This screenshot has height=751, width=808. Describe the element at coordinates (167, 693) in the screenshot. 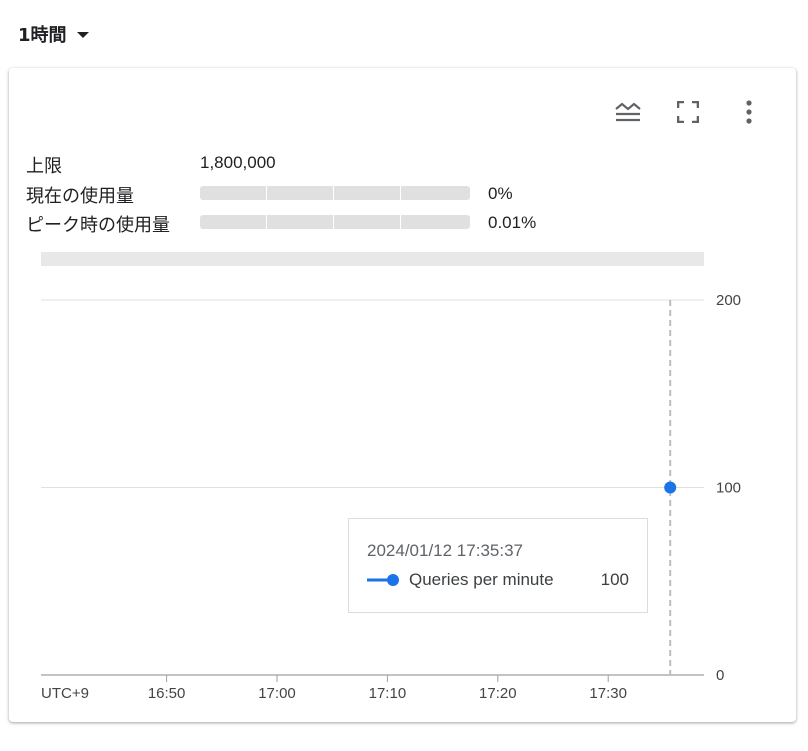

I see `x-tick-label: 16:50` at that location.